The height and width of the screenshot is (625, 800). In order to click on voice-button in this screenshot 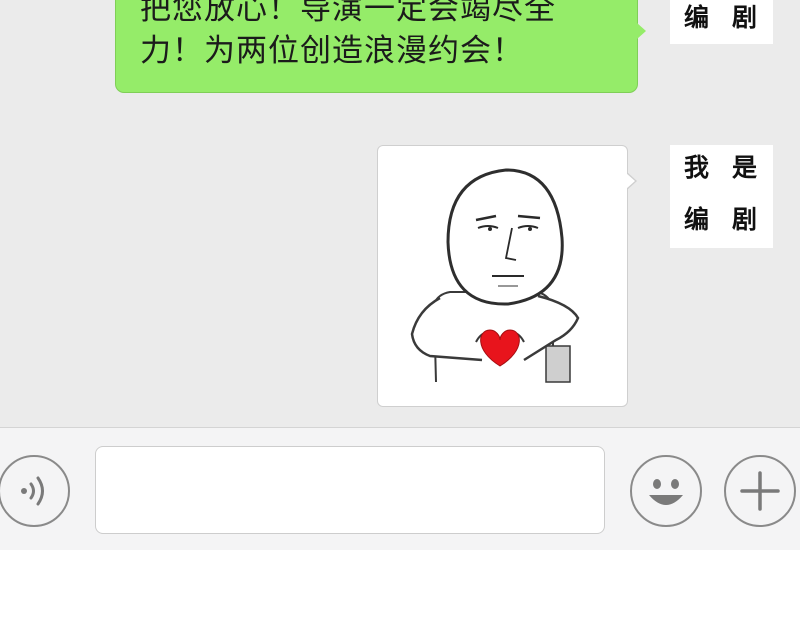, I will do `click(35, 491)`.